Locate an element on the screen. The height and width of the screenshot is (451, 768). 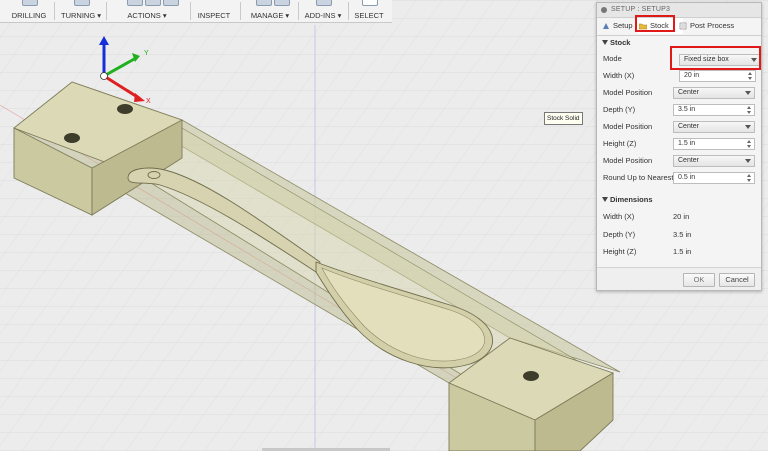
dim-width-label: Width (X) is located at coordinates (619, 216).